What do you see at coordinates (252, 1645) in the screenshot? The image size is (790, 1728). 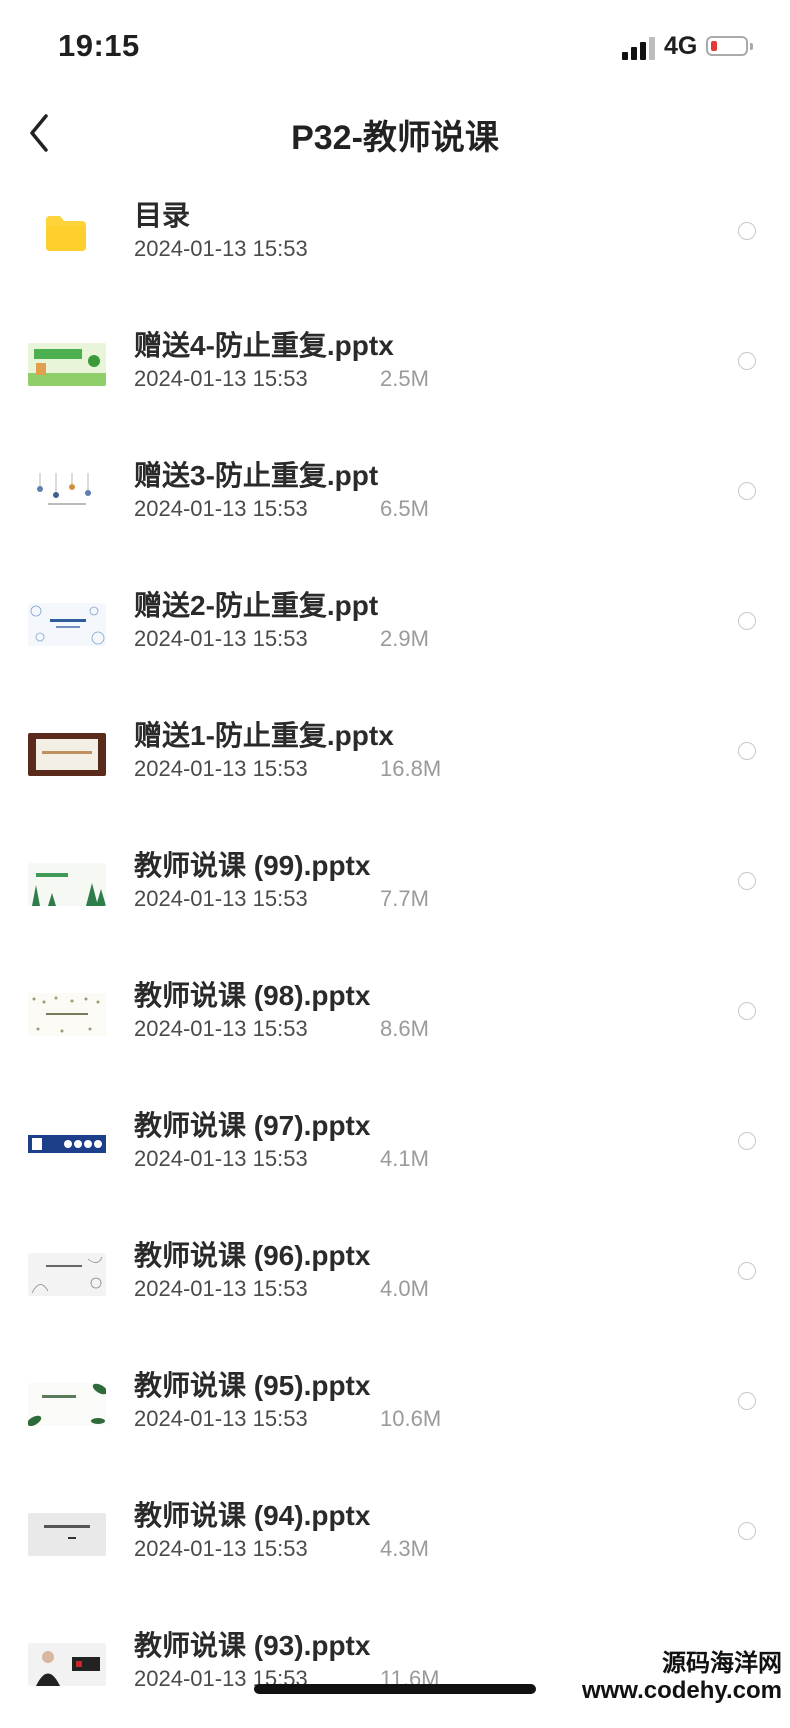 I see `file-name: 教师说课 (93).pptx` at bounding box center [252, 1645].